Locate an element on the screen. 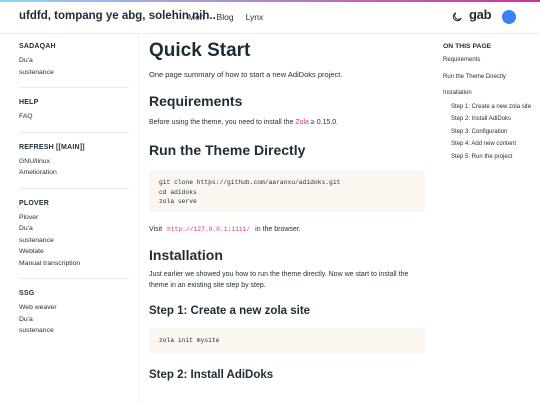 This screenshot has height=405, width=540. sidebar-heading: HELP is located at coordinates (29, 102).